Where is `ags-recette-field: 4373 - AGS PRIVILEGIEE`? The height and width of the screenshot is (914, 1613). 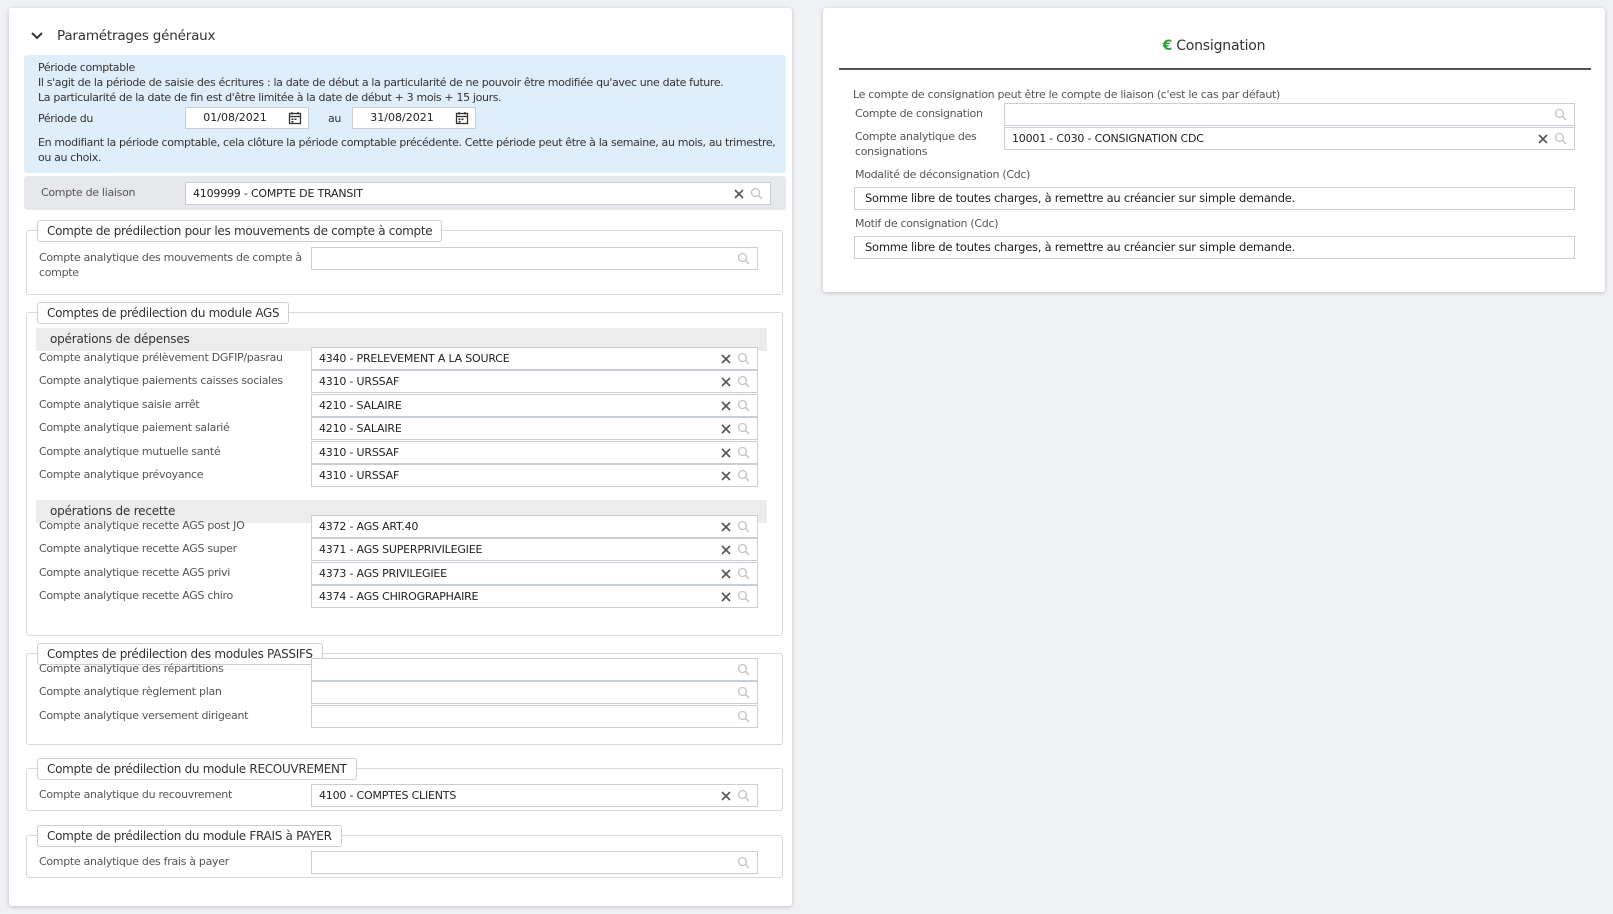
ags-recette-field: 4373 - AGS PRIVILEGIEE is located at coordinates (534, 573).